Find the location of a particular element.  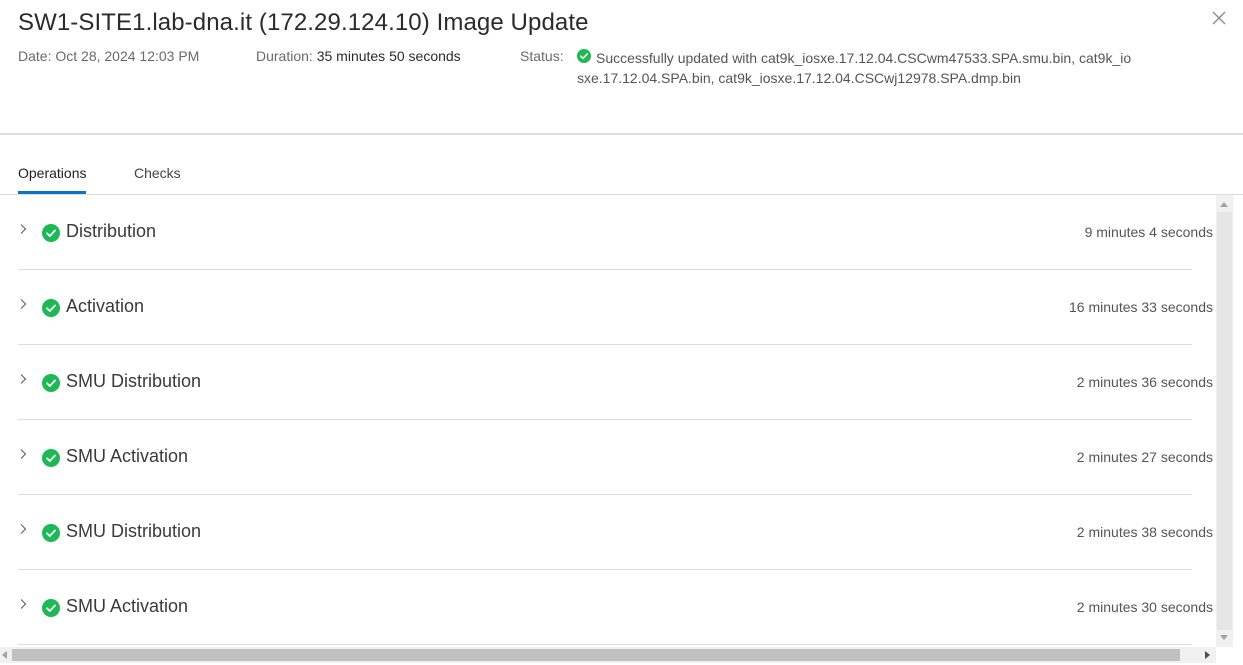

close-icon is located at coordinates (1219, 18).